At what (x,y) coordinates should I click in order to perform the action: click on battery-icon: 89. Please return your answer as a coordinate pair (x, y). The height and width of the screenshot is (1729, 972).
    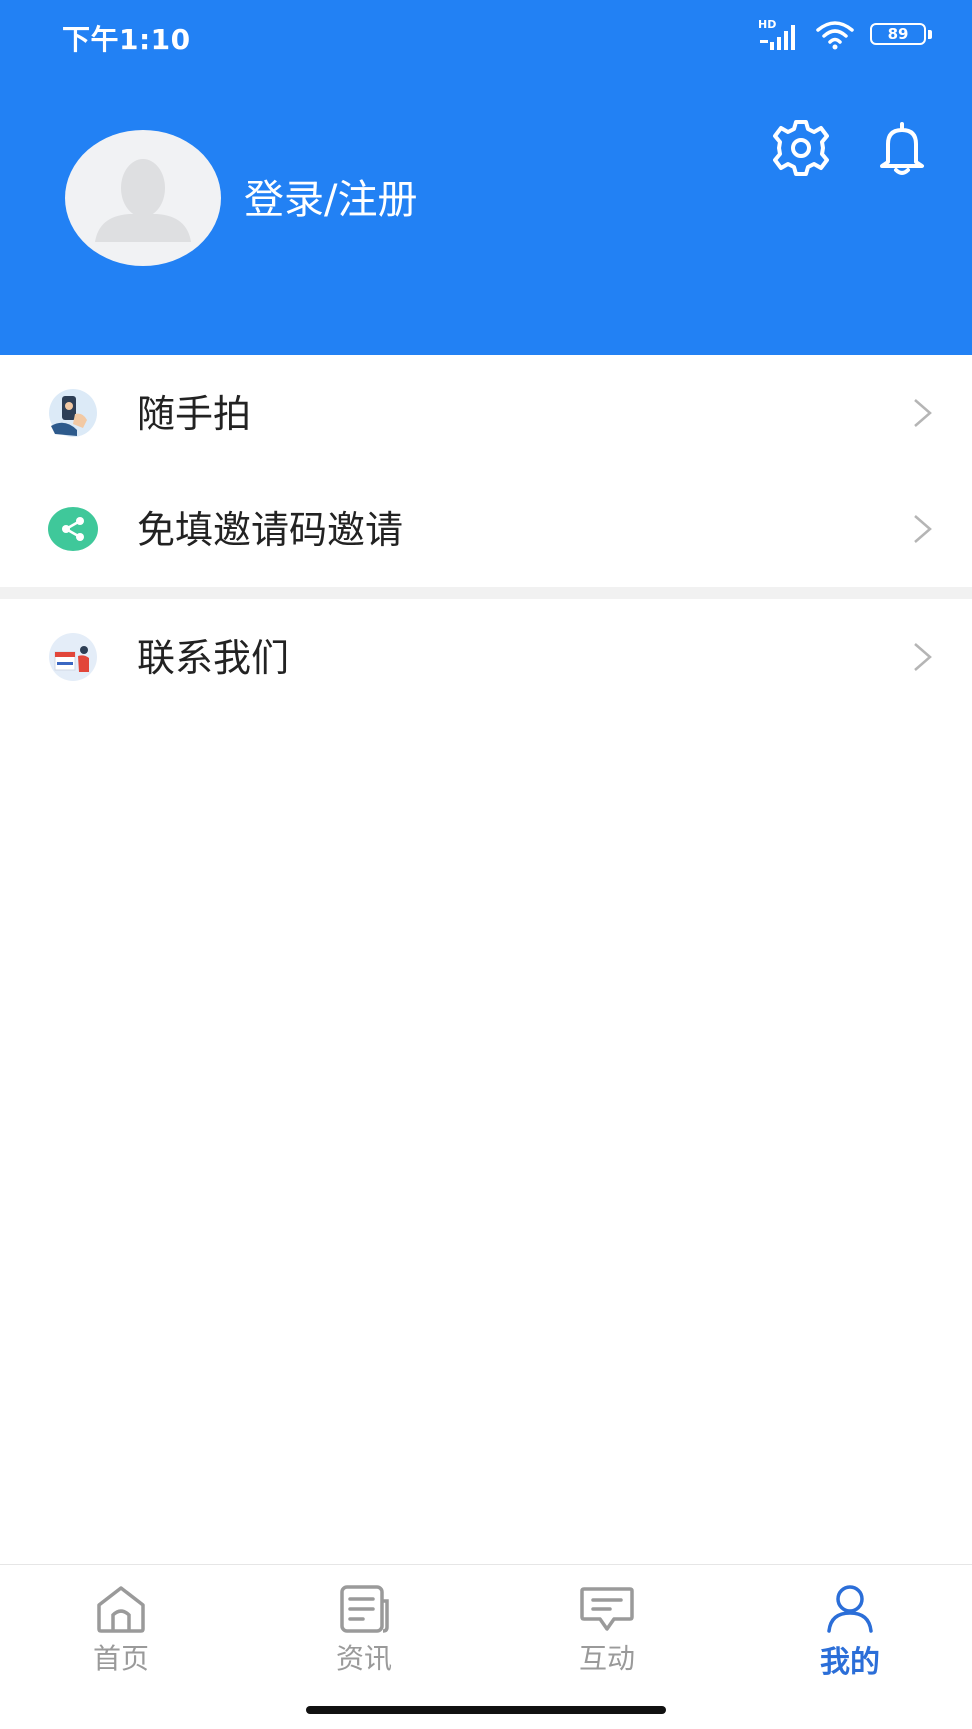
    Looking at the image, I should click on (902, 35).